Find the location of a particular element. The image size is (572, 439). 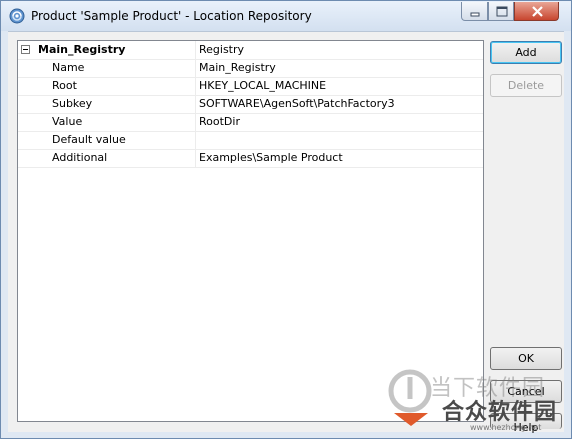

property-row-value: Value RootDir is located at coordinates (250, 122).